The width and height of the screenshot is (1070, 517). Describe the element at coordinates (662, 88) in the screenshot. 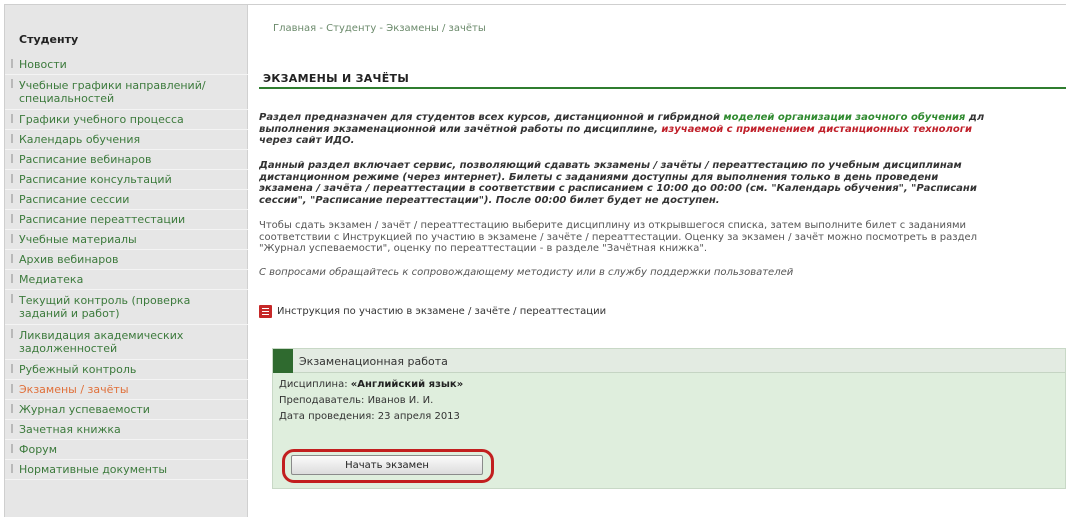

I see `title-divider` at that location.